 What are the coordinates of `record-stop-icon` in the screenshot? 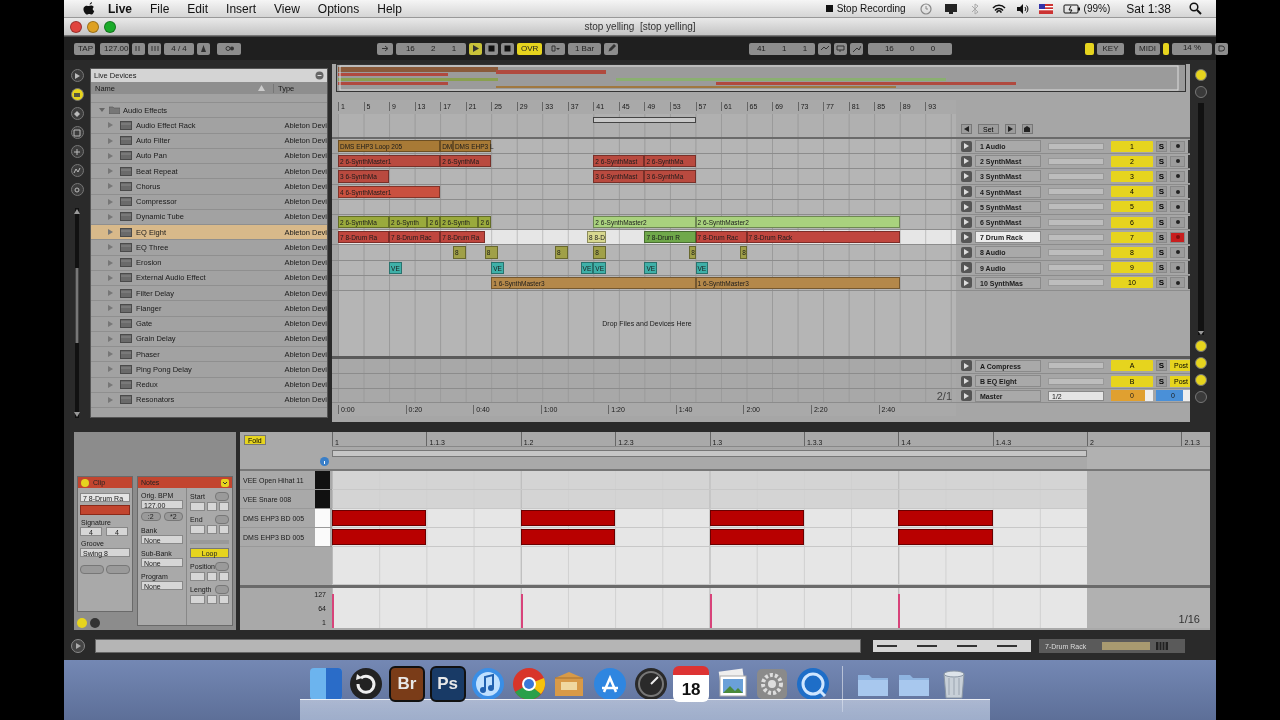 It's located at (829, 8).